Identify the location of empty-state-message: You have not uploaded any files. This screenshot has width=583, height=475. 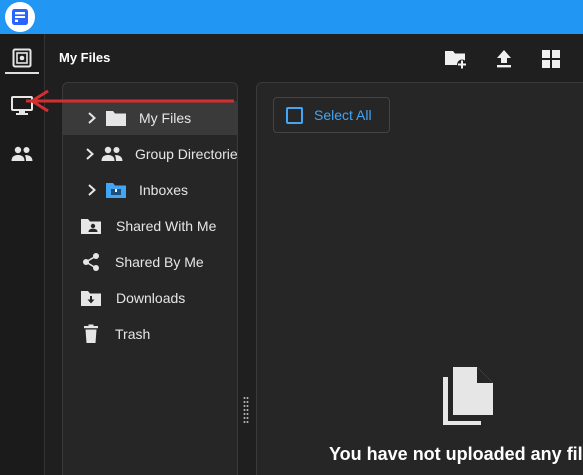
(456, 454).